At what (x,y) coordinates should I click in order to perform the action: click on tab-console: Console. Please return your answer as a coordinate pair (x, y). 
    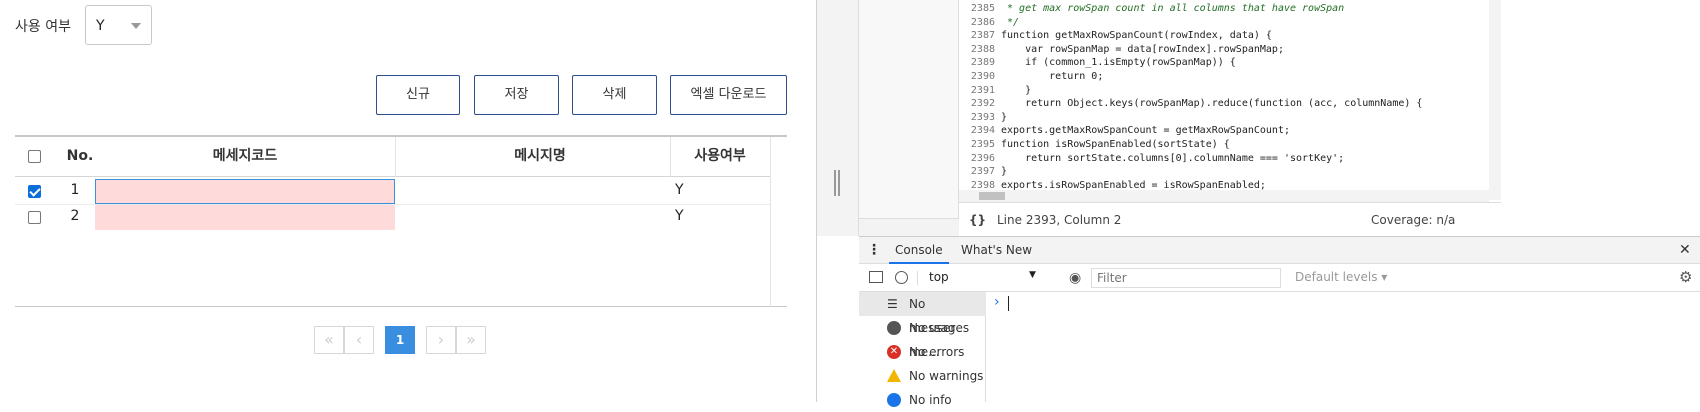
    Looking at the image, I should click on (919, 250).